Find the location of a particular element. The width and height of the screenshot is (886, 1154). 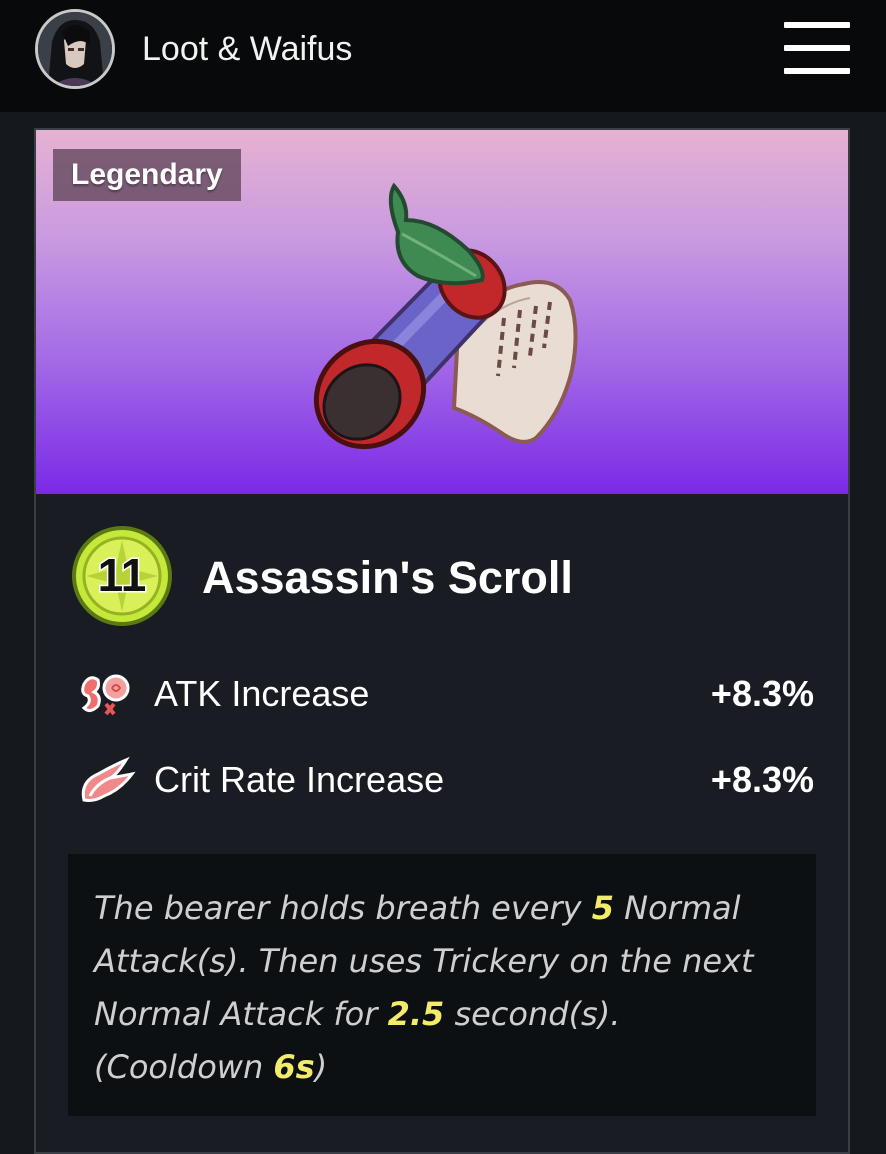

atk-icon is located at coordinates (105, 695).